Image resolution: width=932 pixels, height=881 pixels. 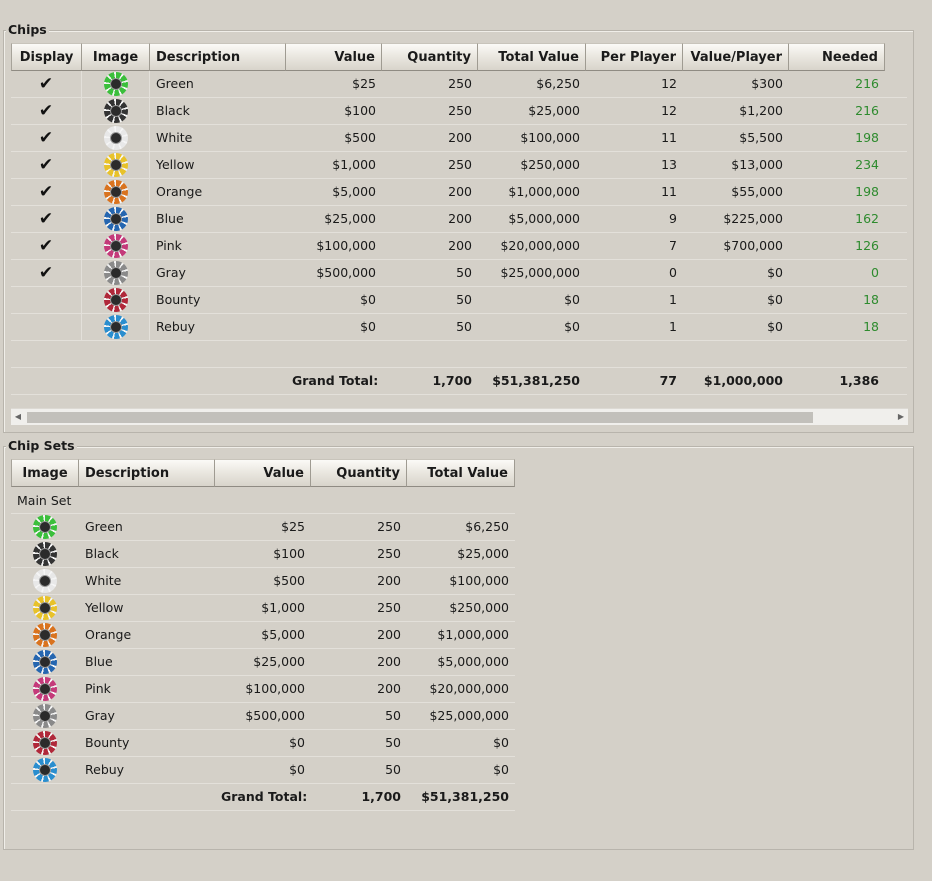 What do you see at coordinates (871, 299) in the screenshot?
I see `cell-needed: 18` at bounding box center [871, 299].